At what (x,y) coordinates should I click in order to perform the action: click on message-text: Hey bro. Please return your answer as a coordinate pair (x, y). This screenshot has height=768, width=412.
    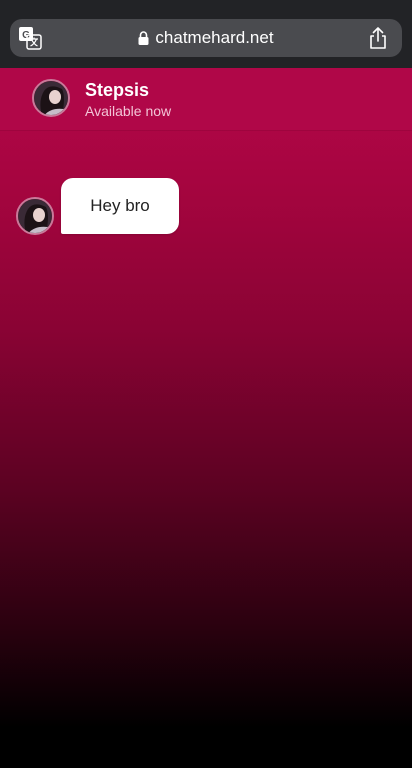
    Looking at the image, I should click on (120, 205).